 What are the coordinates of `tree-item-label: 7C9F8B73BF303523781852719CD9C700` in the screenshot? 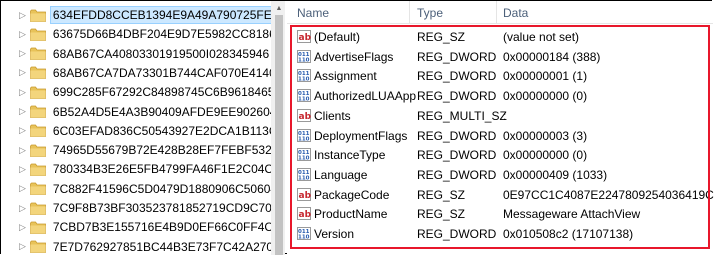 It's located at (161, 208).